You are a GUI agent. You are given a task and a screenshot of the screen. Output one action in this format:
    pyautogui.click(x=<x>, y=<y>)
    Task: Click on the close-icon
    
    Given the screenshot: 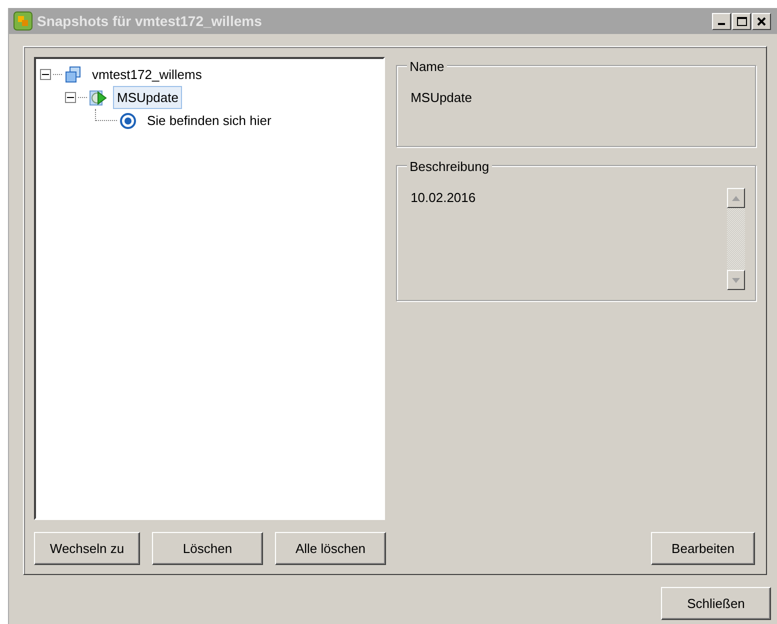 What is the action you would take?
    pyautogui.click(x=761, y=21)
    